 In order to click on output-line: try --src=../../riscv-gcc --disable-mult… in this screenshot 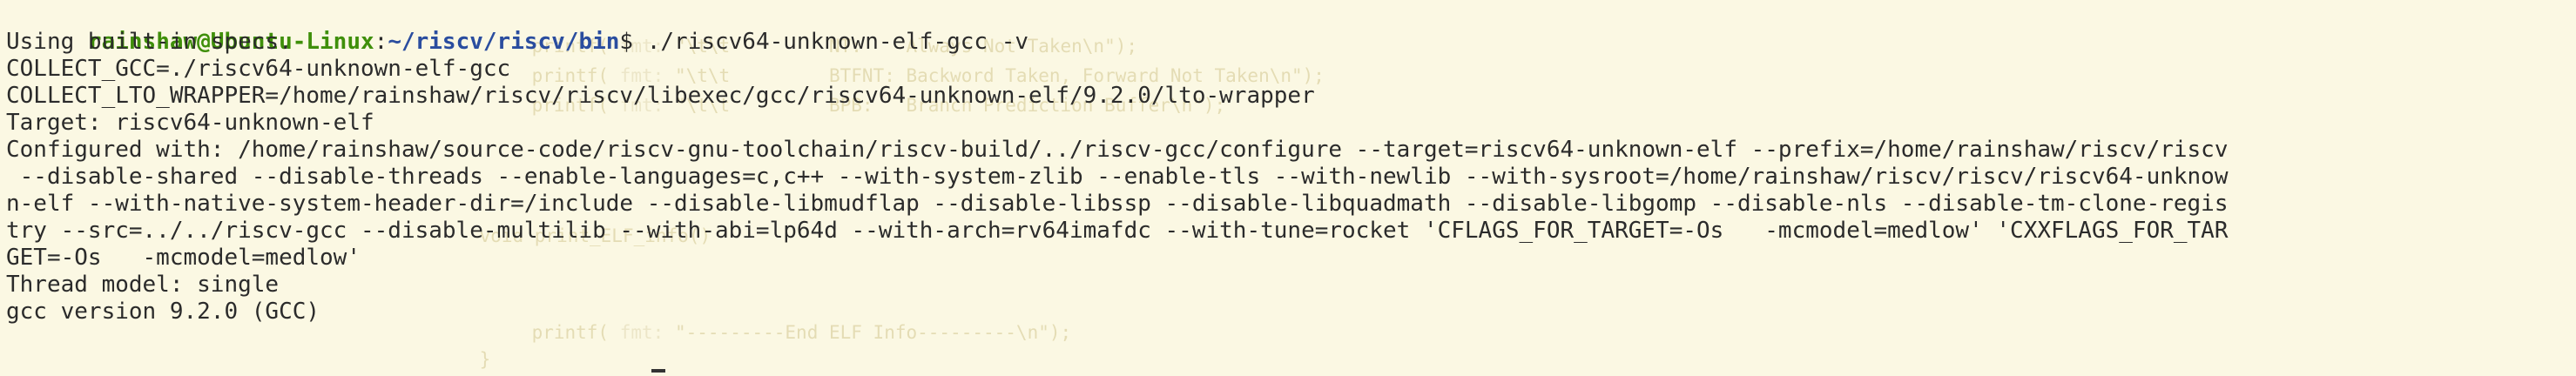, I will do `click(1117, 231)`.